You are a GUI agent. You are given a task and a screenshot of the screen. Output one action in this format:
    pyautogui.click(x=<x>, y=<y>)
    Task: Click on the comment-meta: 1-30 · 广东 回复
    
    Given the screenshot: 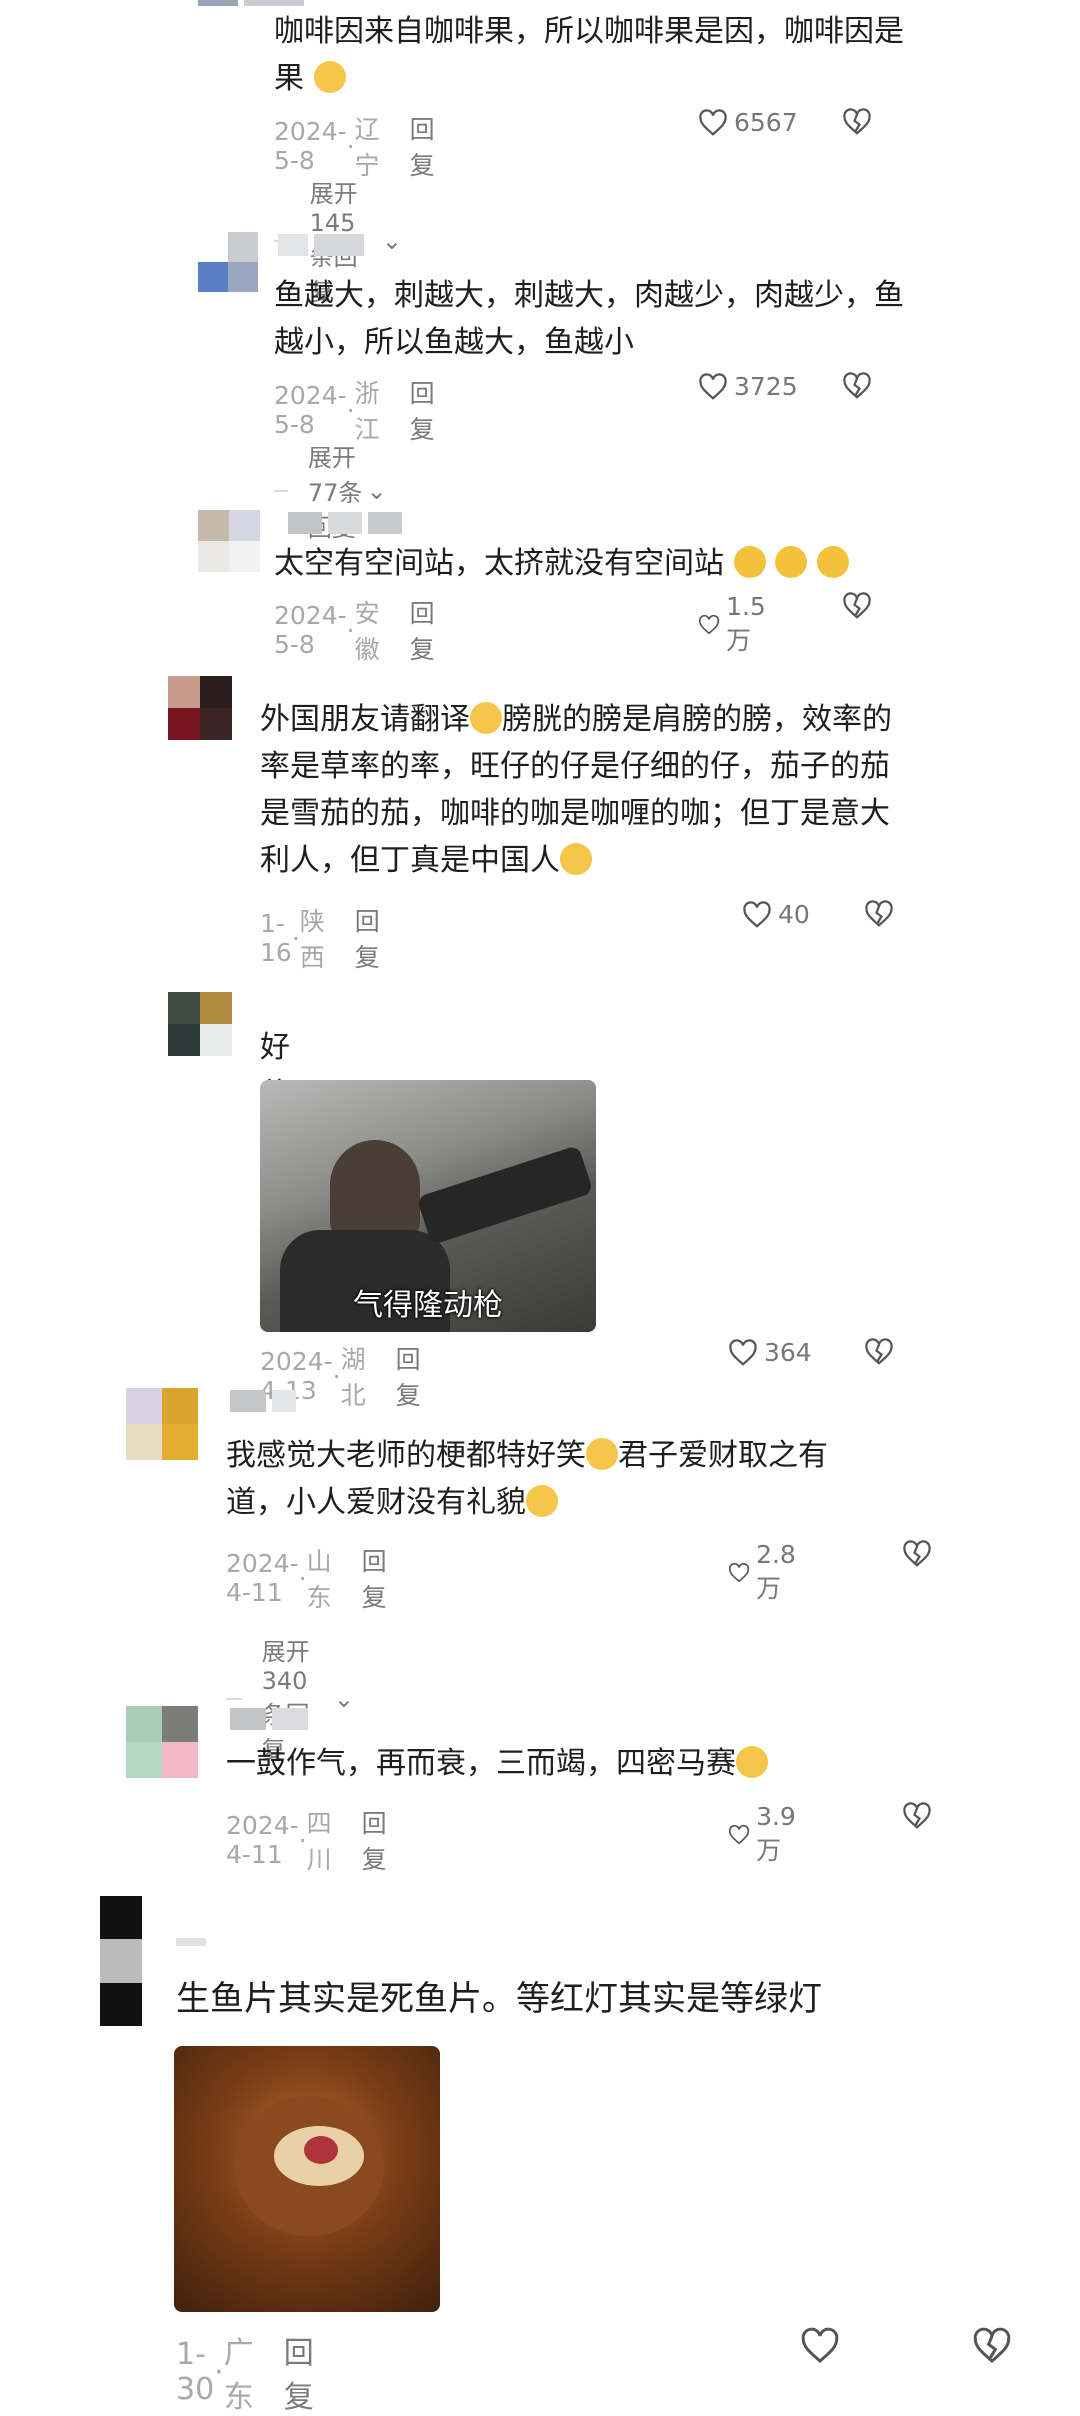 What is the action you would take?
    pyautogui.click(x=245, y=2372)
    